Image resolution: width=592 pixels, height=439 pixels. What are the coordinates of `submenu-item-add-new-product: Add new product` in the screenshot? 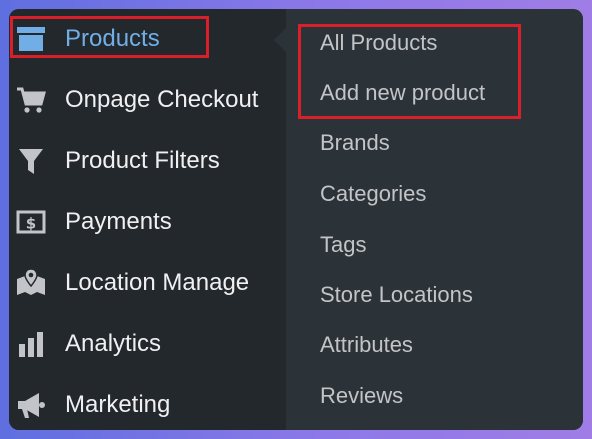 It's located at (402, 93).